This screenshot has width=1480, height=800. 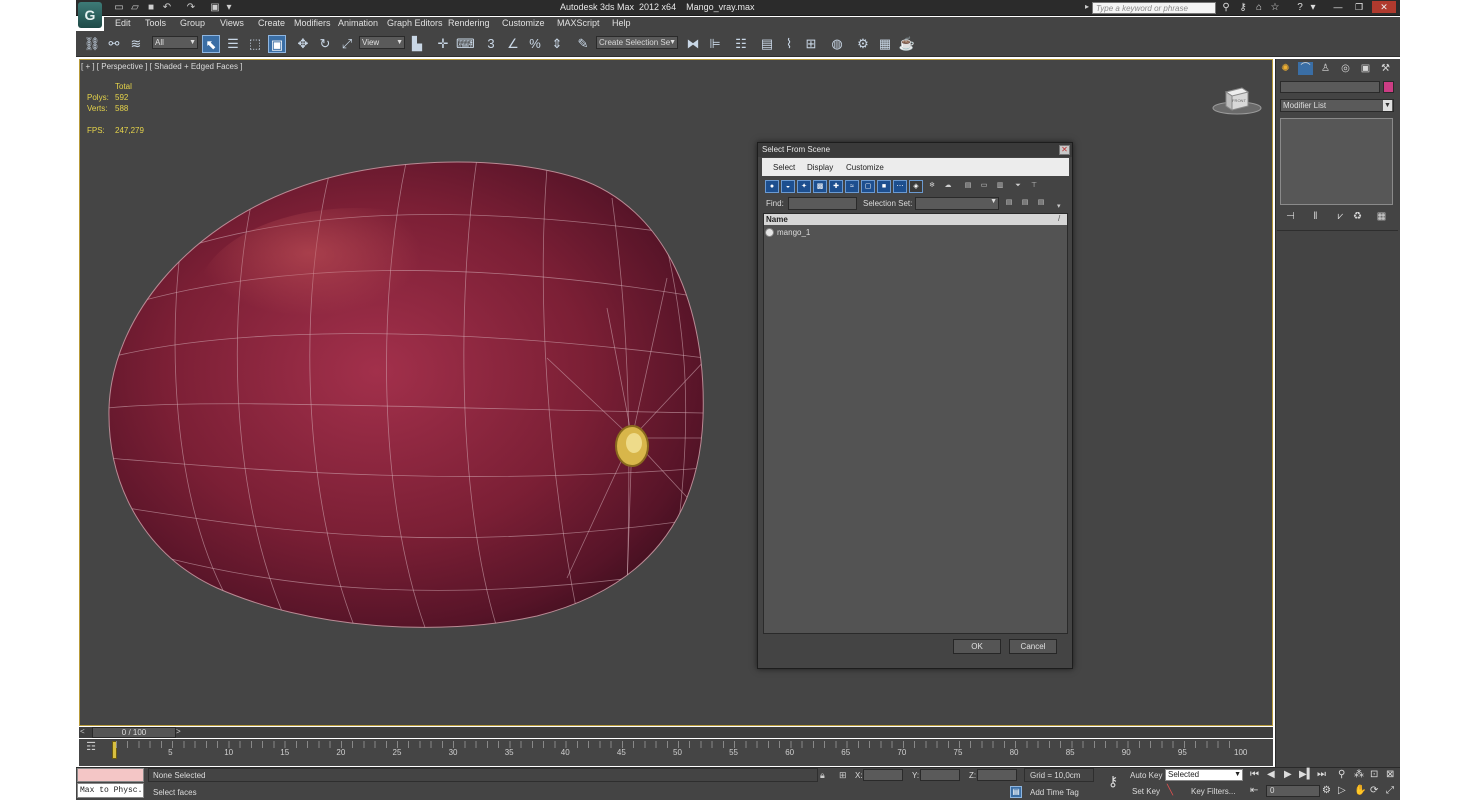 What do you see at coordinates (1359, 774) in the screenshot?
I see `zoom-all-icon: ⁂` at bounding box center [1359, 774].